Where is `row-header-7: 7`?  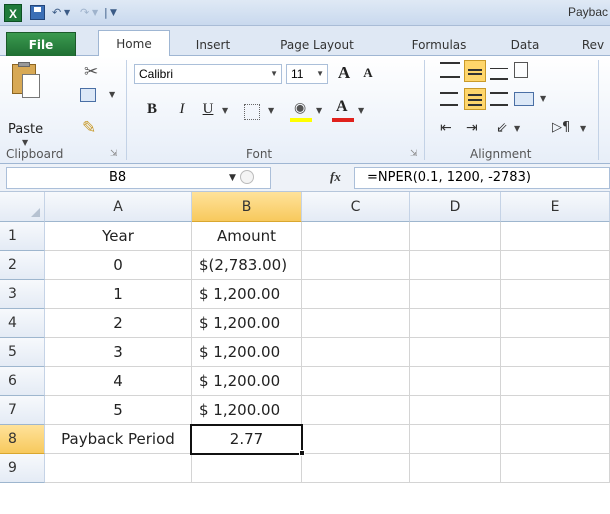 row-header-7: 7 is located at coordinates (22, 410).